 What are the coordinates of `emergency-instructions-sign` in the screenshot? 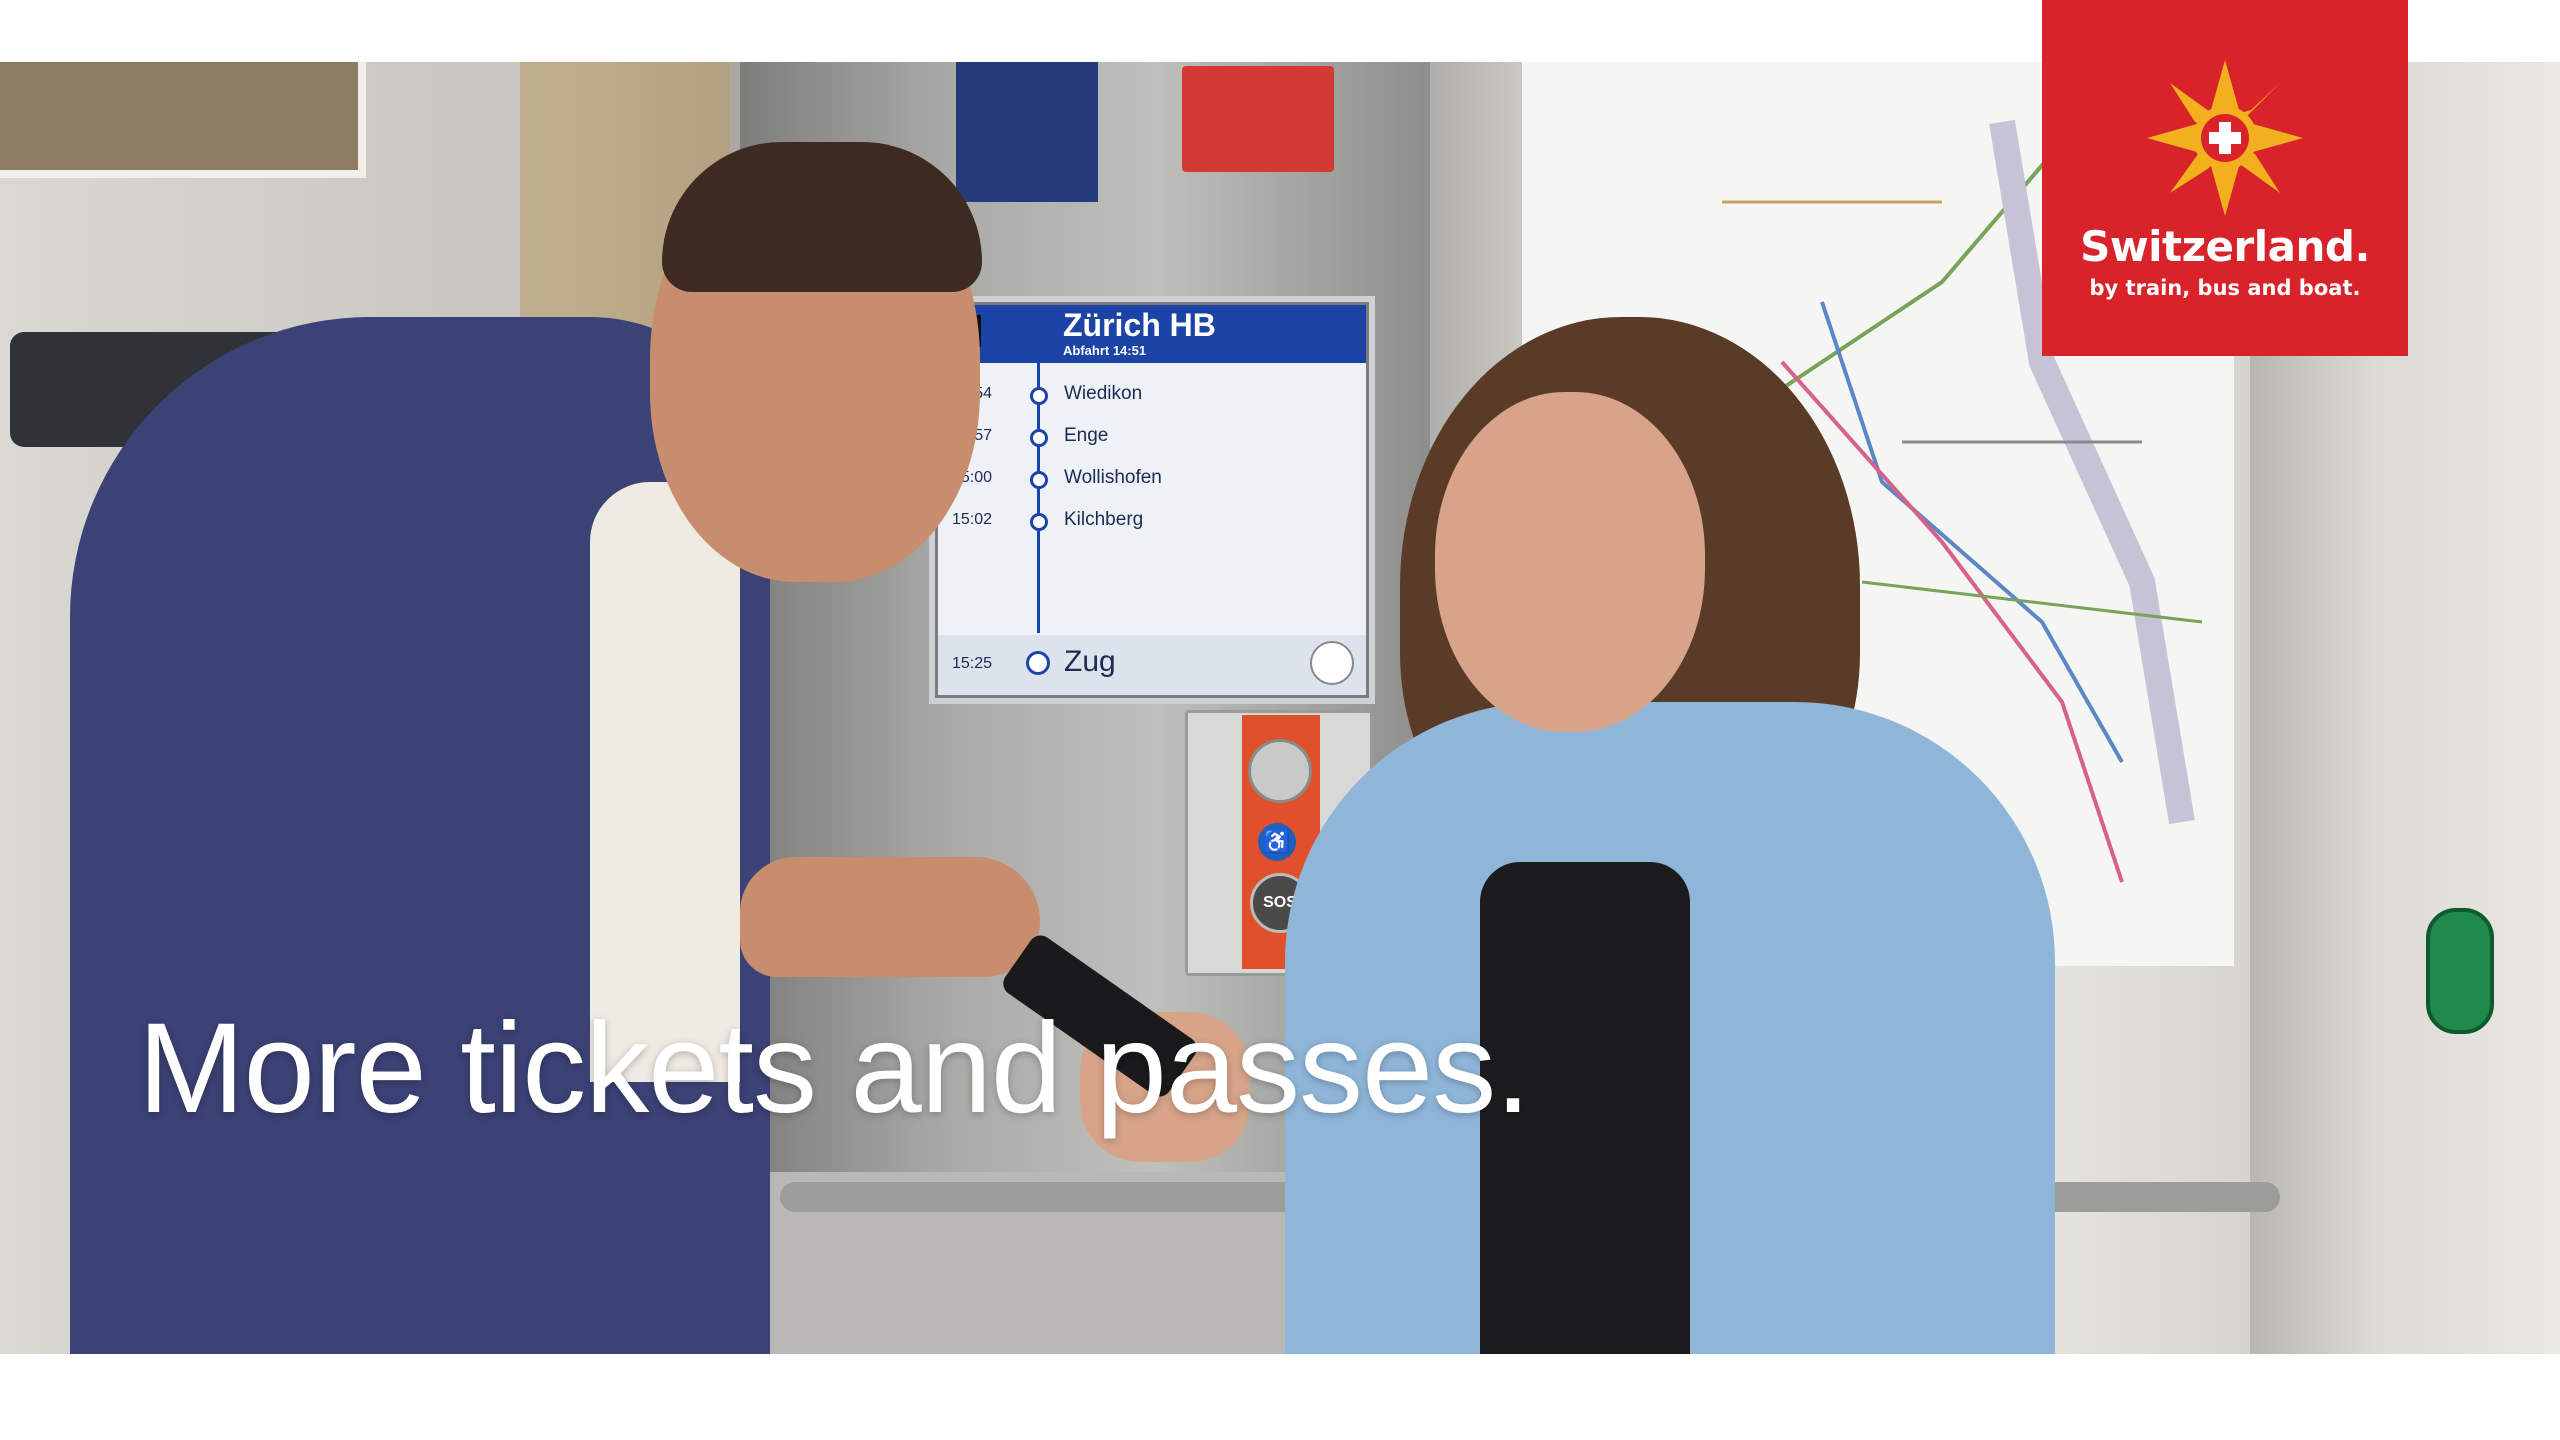 It's located at (1027, 132).